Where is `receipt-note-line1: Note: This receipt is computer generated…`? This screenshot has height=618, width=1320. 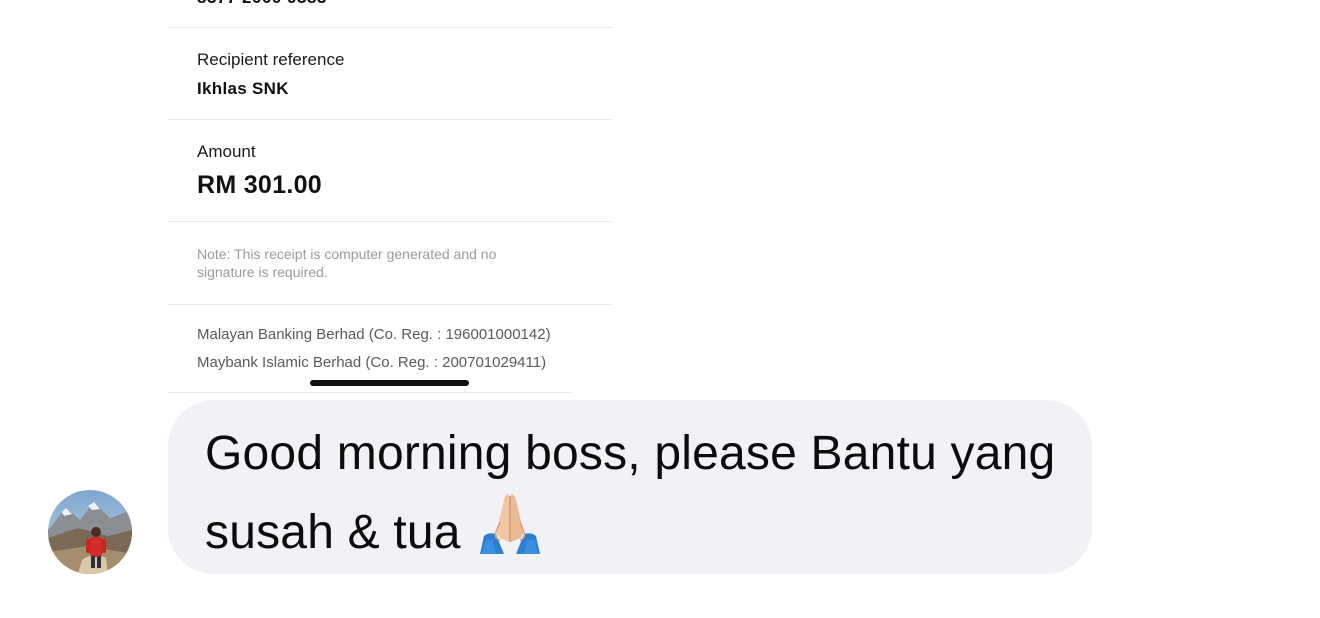
receipt-note-line1: Note: This receipt is computer generated… is located at coordinates (347, 254).